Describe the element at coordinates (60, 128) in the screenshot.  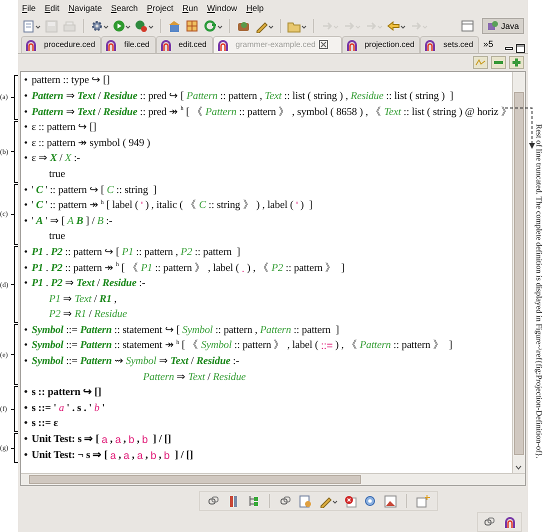
I see `code-line: • ε :: pattern ↪ []` at that location.